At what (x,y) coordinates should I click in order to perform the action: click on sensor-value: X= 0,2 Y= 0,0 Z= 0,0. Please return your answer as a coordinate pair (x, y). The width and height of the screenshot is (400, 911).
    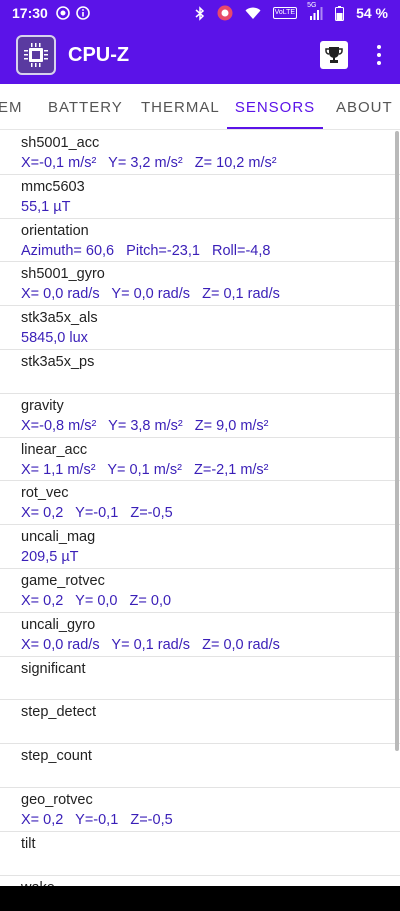
    Looking at the image, I should click on (96, 600).